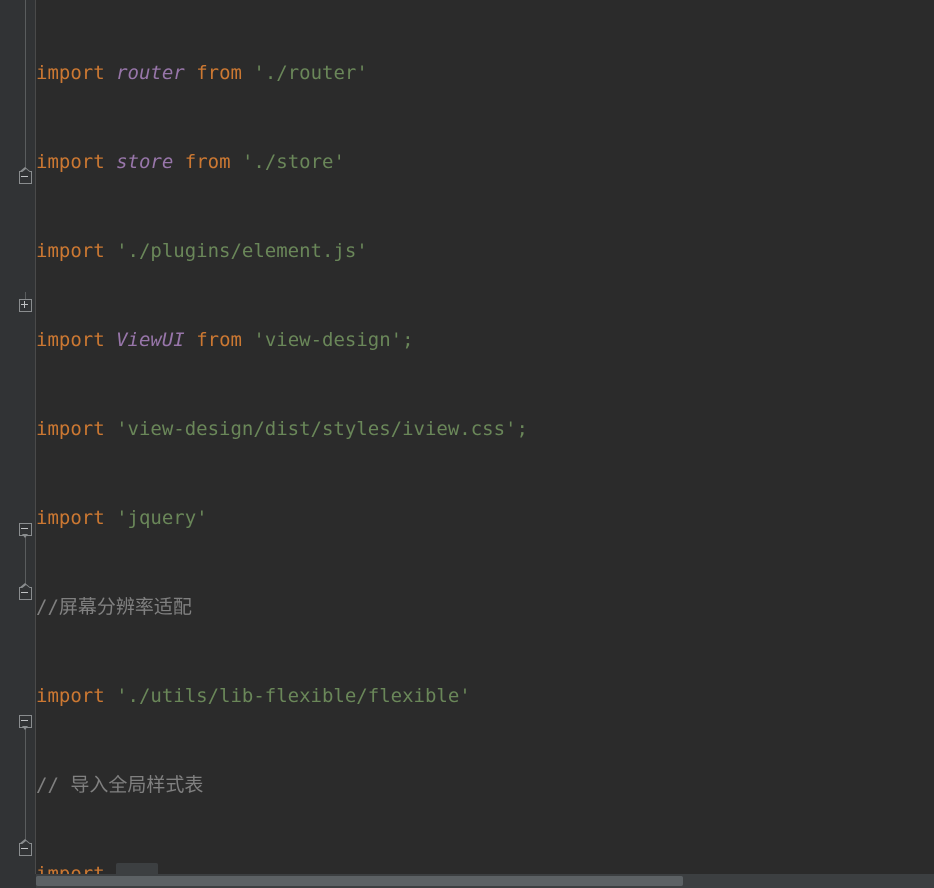 This screenshot has height=888, width=934. I want to click on code-line-1: import router from './router', so click(485, 73).